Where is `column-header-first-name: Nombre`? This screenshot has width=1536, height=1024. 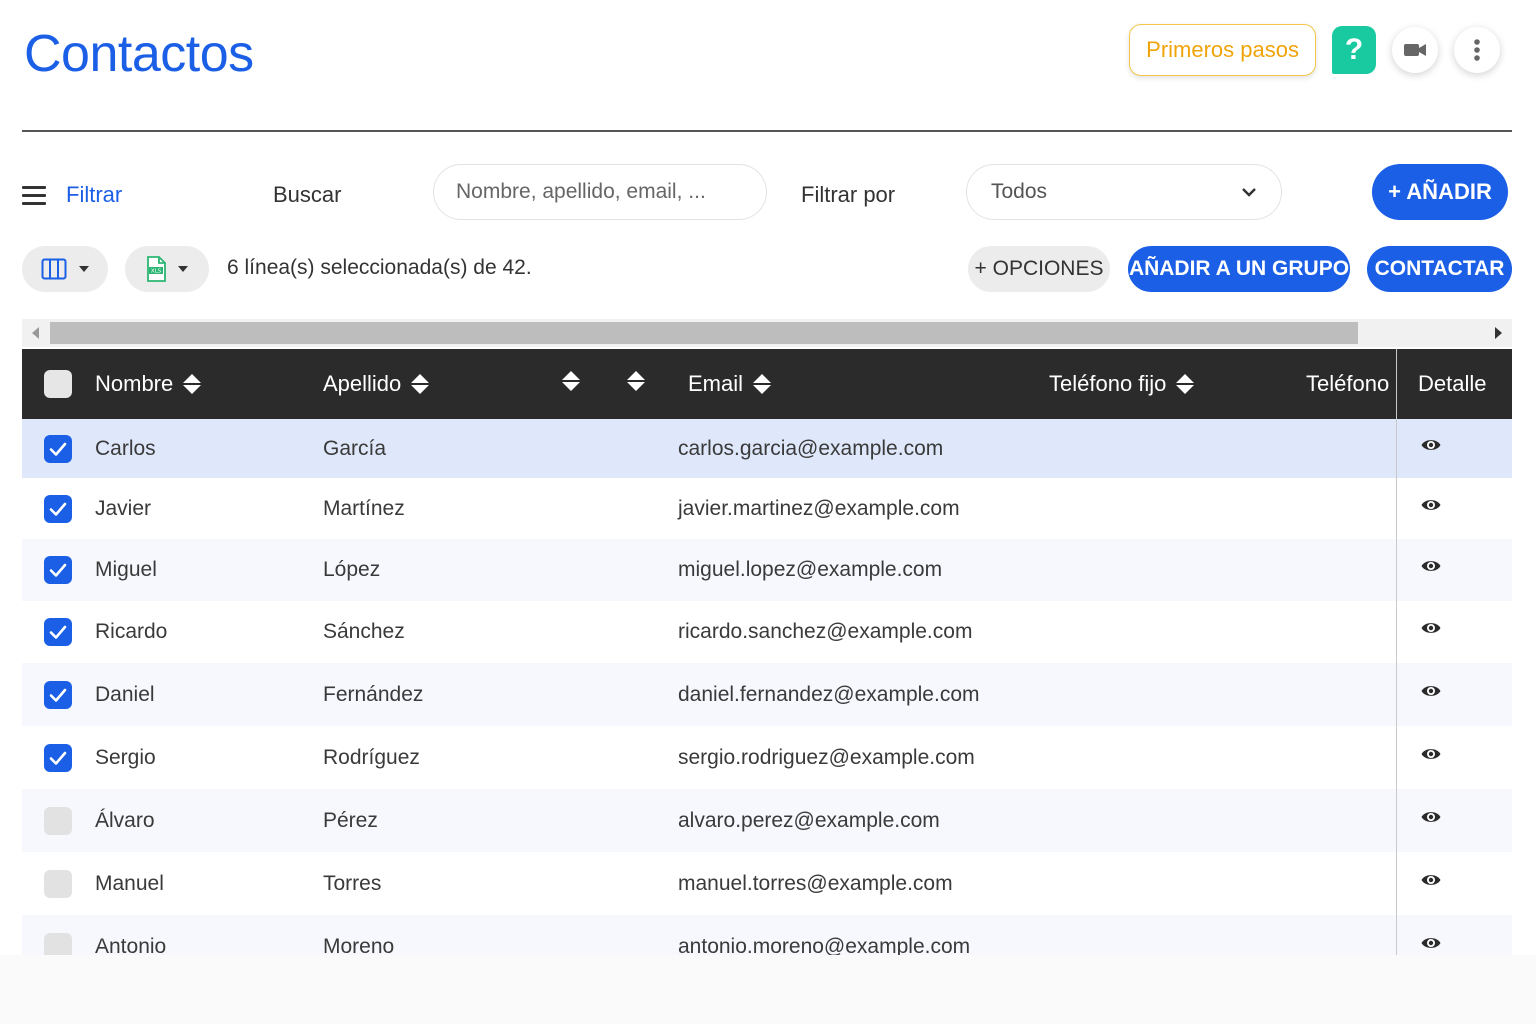 column-header-first-name: Nombre is located at coordinates (148, 384).